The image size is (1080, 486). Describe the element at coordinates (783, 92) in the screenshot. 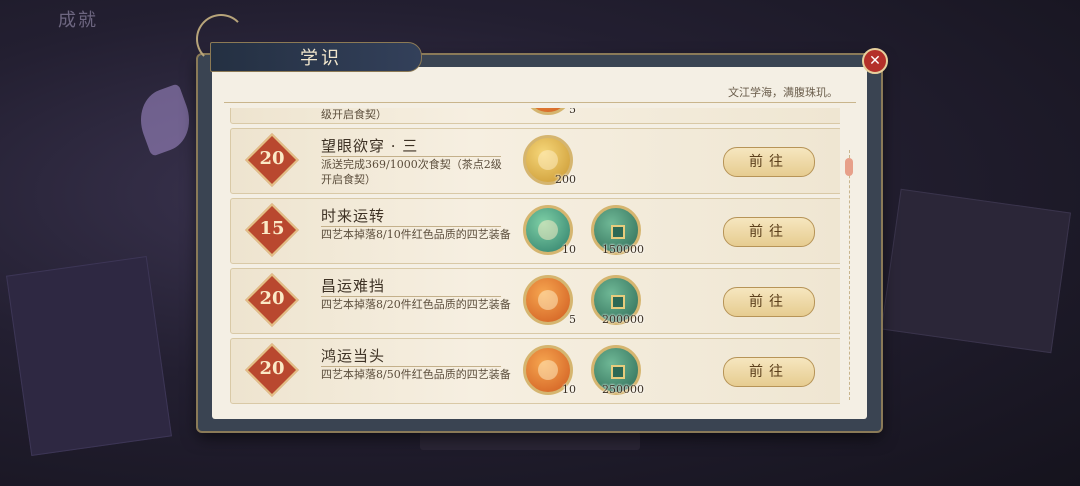

I see `dialog-subtitle: 文江学海，满腹珠玑。` at that location.